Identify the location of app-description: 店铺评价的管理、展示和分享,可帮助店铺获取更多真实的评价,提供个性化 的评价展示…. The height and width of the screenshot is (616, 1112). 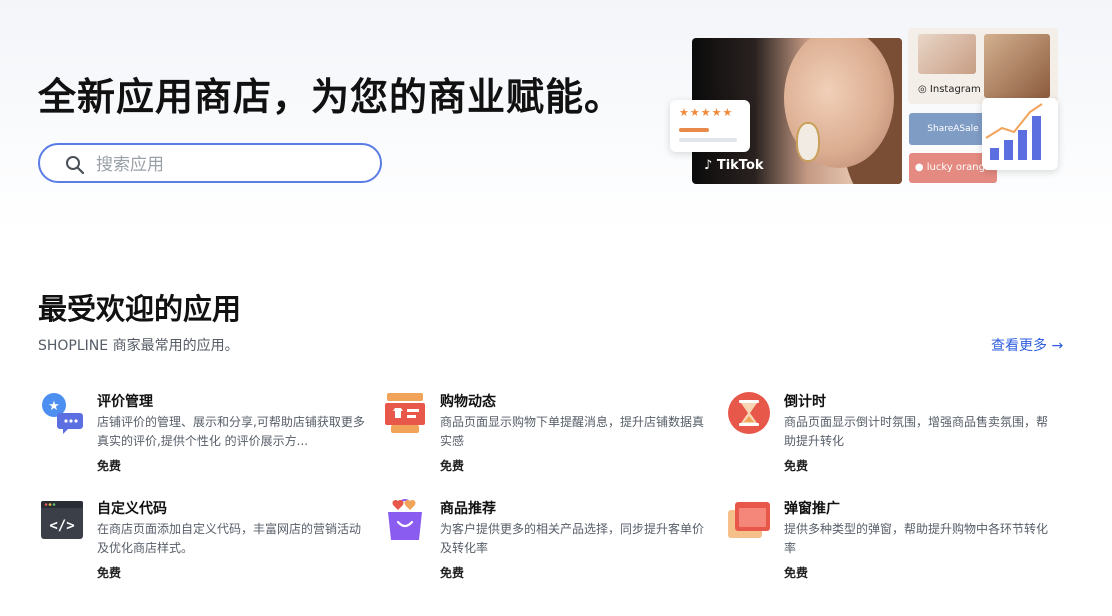
(231, 431).